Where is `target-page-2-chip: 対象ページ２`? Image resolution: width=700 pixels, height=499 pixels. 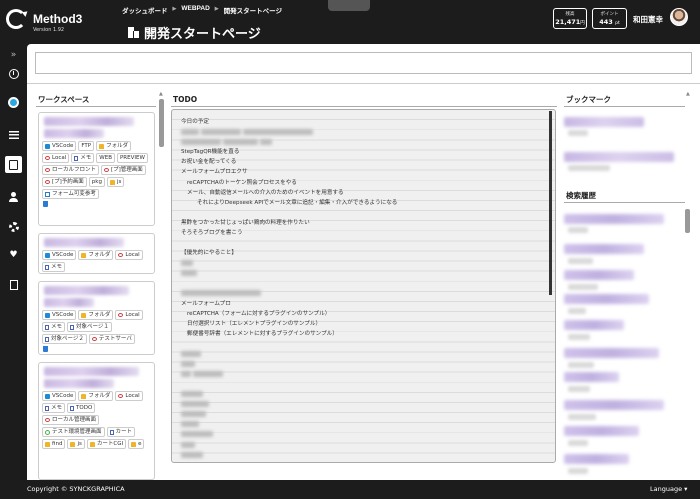 target-page-2-chip: 対象ページ２ is located at coordinates (64, 339).